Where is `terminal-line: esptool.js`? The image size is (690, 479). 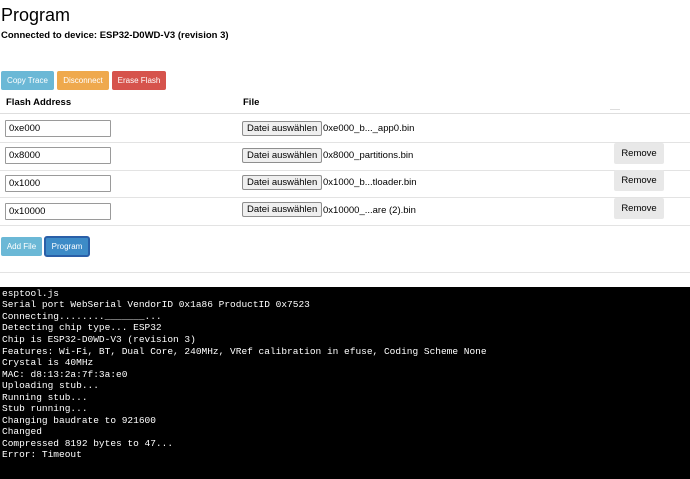 terminal-line: esptool.js is located at coordinates (31, 293).